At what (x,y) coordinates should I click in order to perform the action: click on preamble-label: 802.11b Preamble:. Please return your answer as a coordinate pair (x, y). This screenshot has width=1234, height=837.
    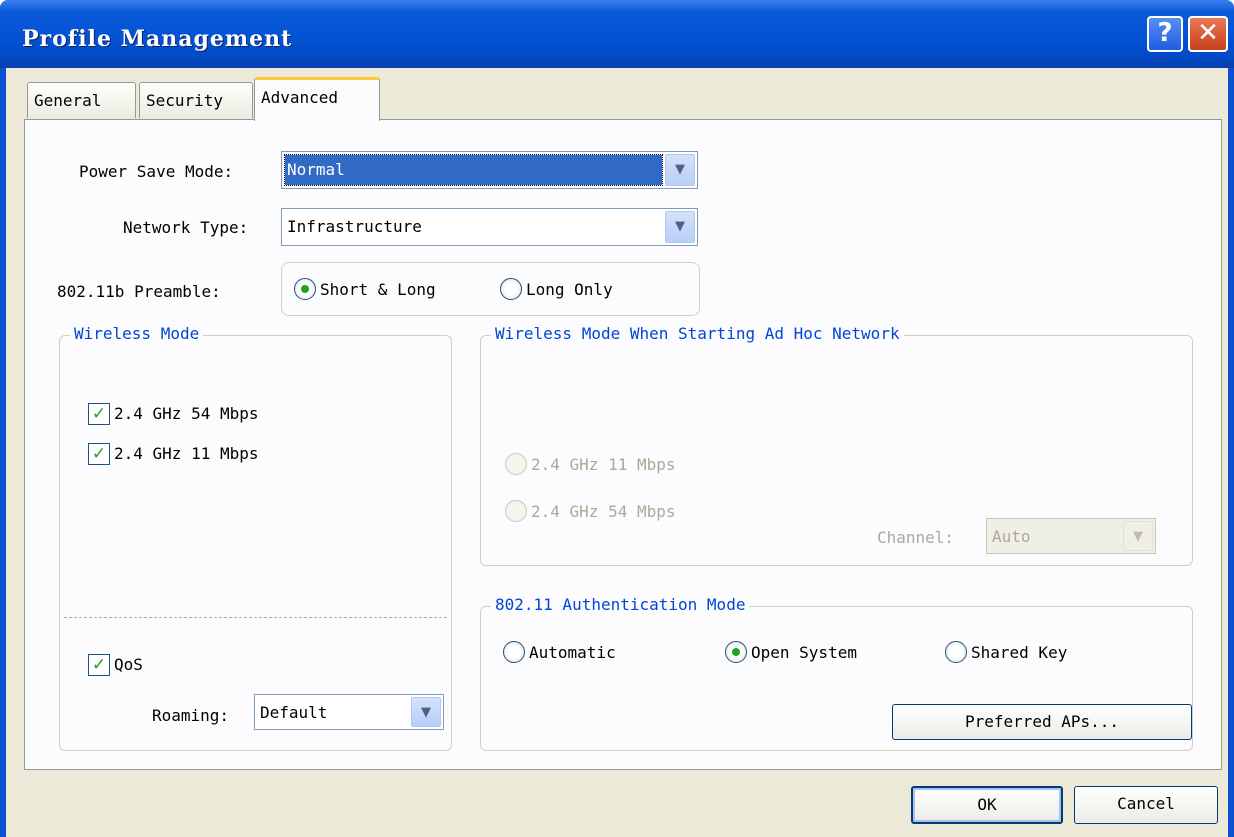
    Looking at the image, I should click on (139, 291).